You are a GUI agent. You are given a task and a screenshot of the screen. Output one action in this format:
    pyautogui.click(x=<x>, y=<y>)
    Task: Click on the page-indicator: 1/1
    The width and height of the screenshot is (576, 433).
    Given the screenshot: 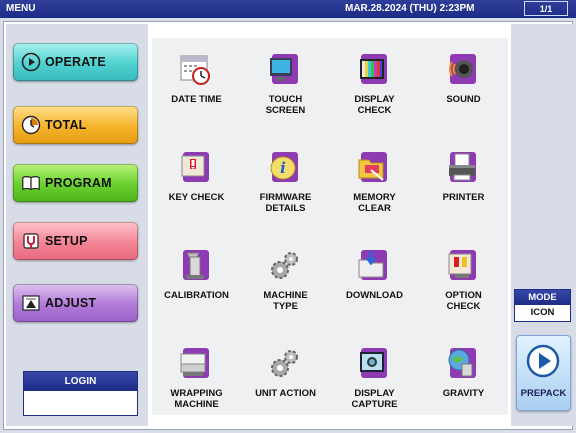 What is the action you would take?
    pyautogui.click(x=546, y=8)
    